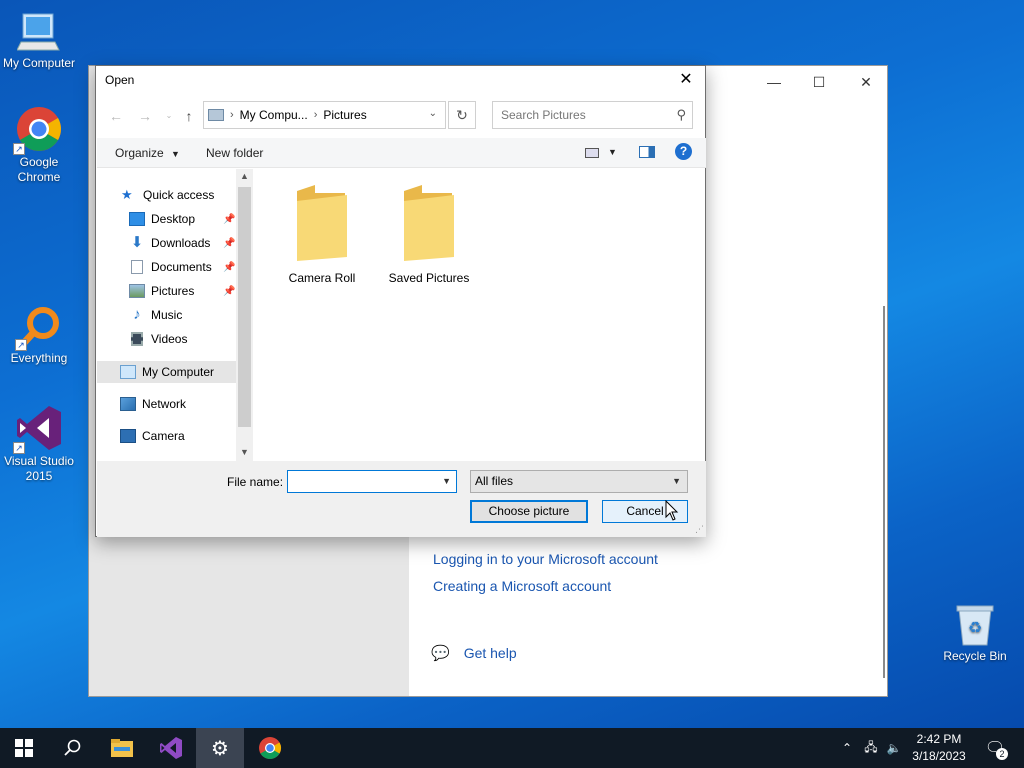 This screenshot has width=1024, height=768. Describe the element at coordinates (127, 194) in the screenshot. I see `star-icon: ★` at that location.